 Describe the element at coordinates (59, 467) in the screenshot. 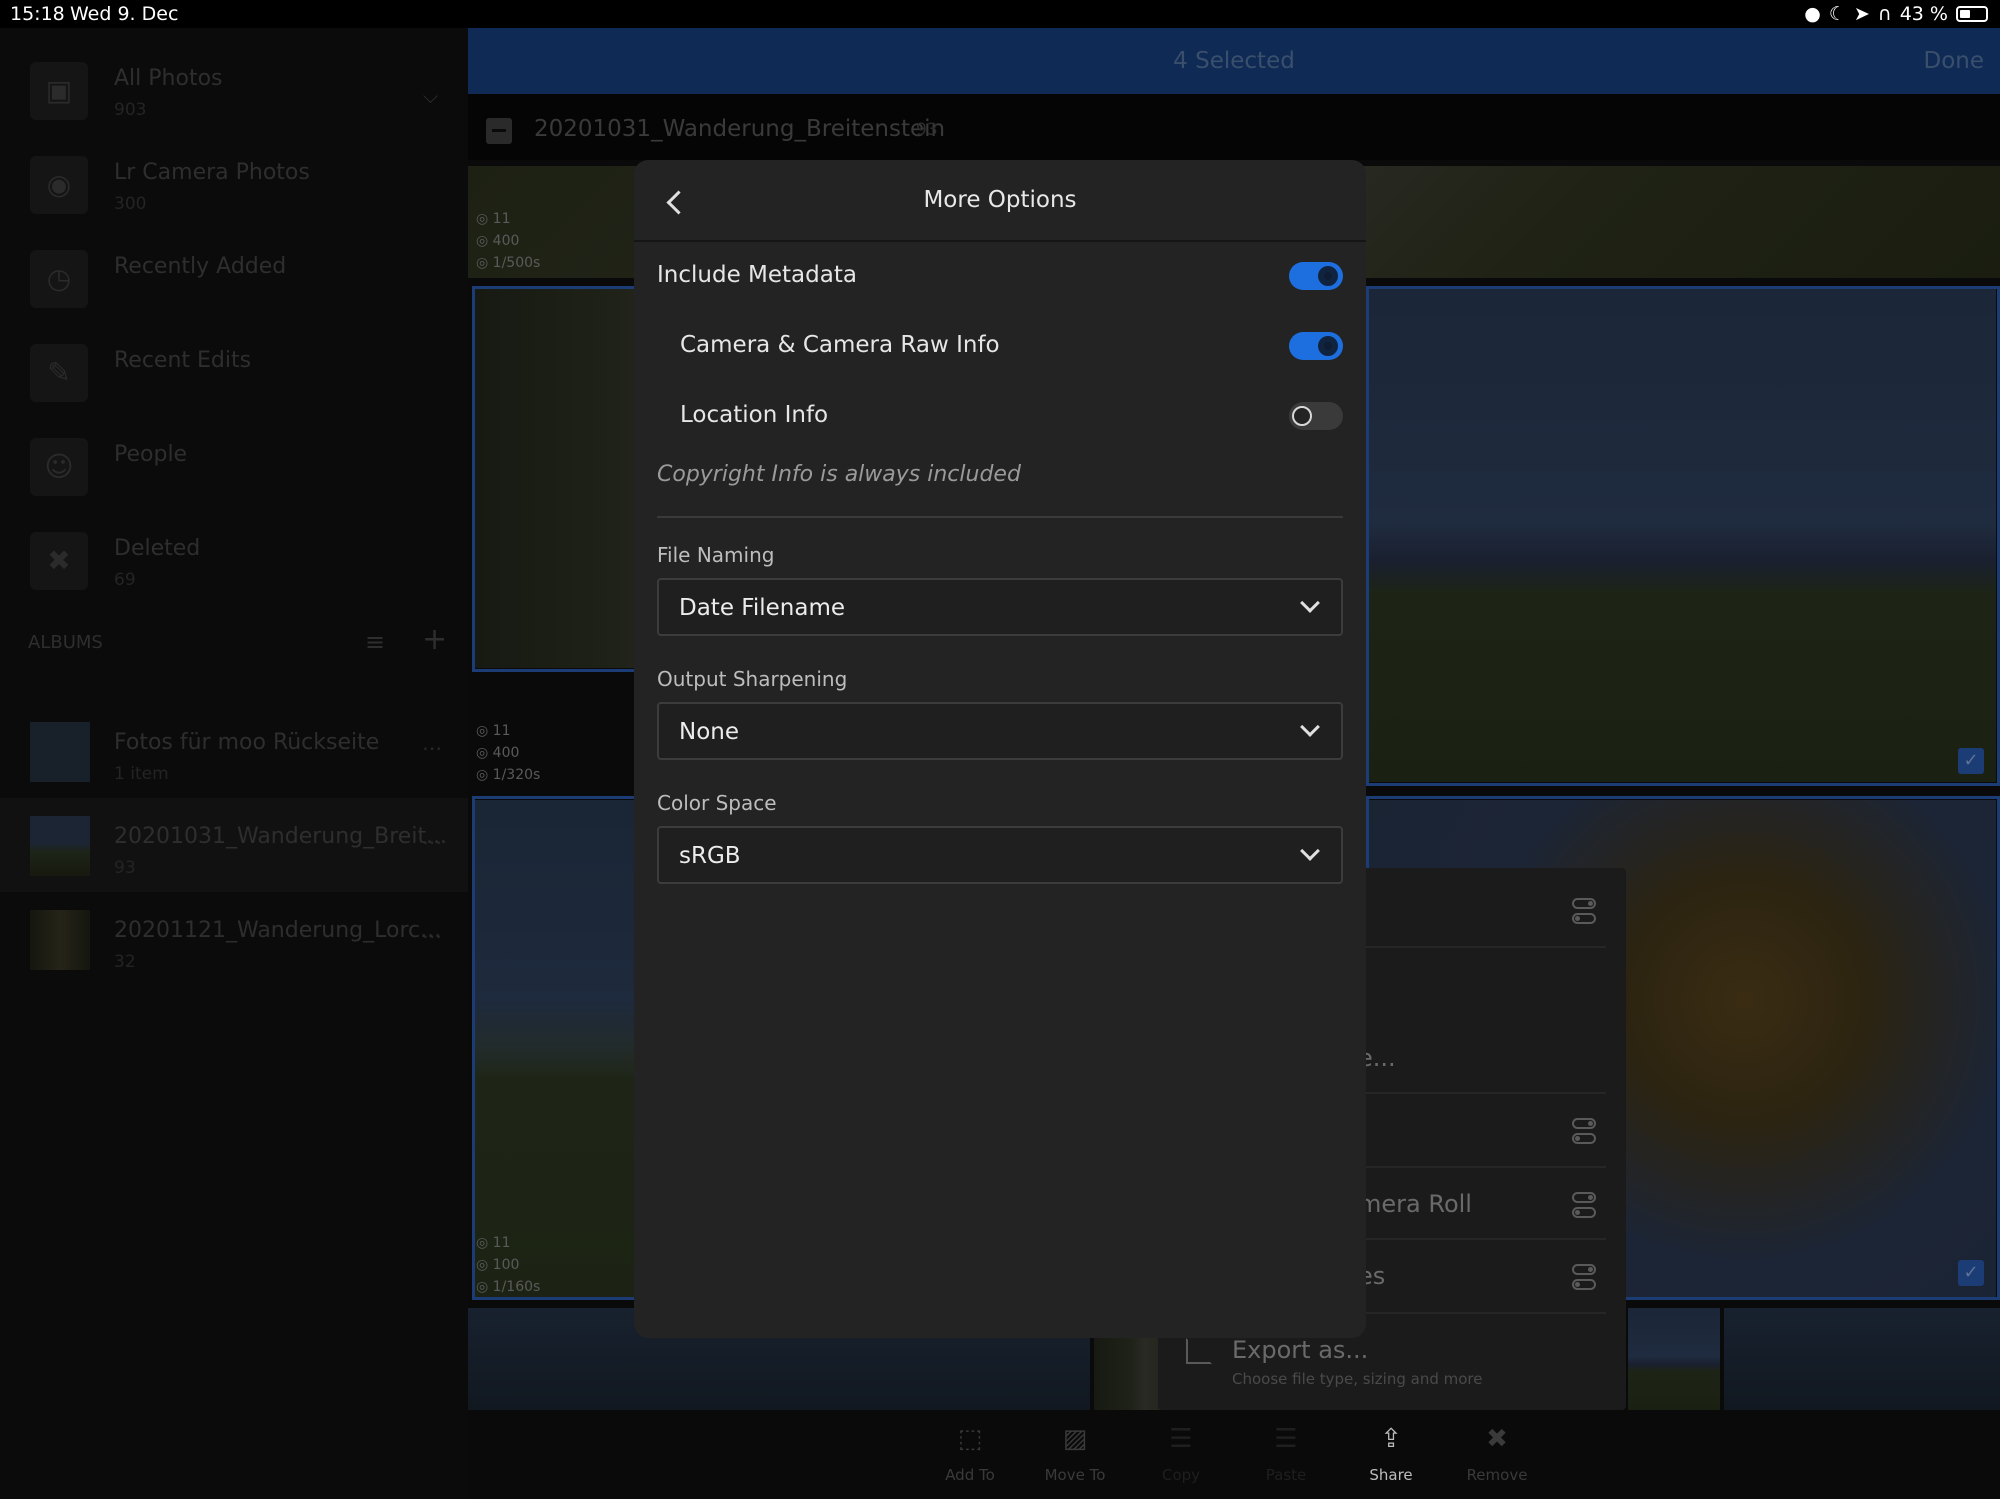

I see `person-icon: ☺` at that location.